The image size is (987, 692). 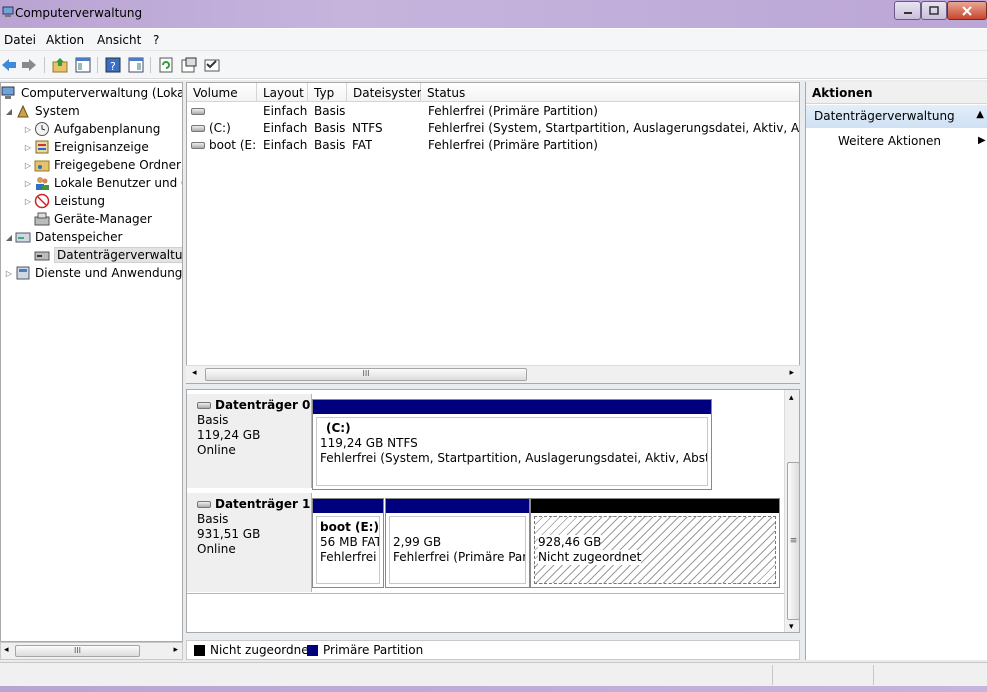 What do you see at coordinates (493, 674) in the screenshot?
I see `status-bar` at bounding box center [493, 674].